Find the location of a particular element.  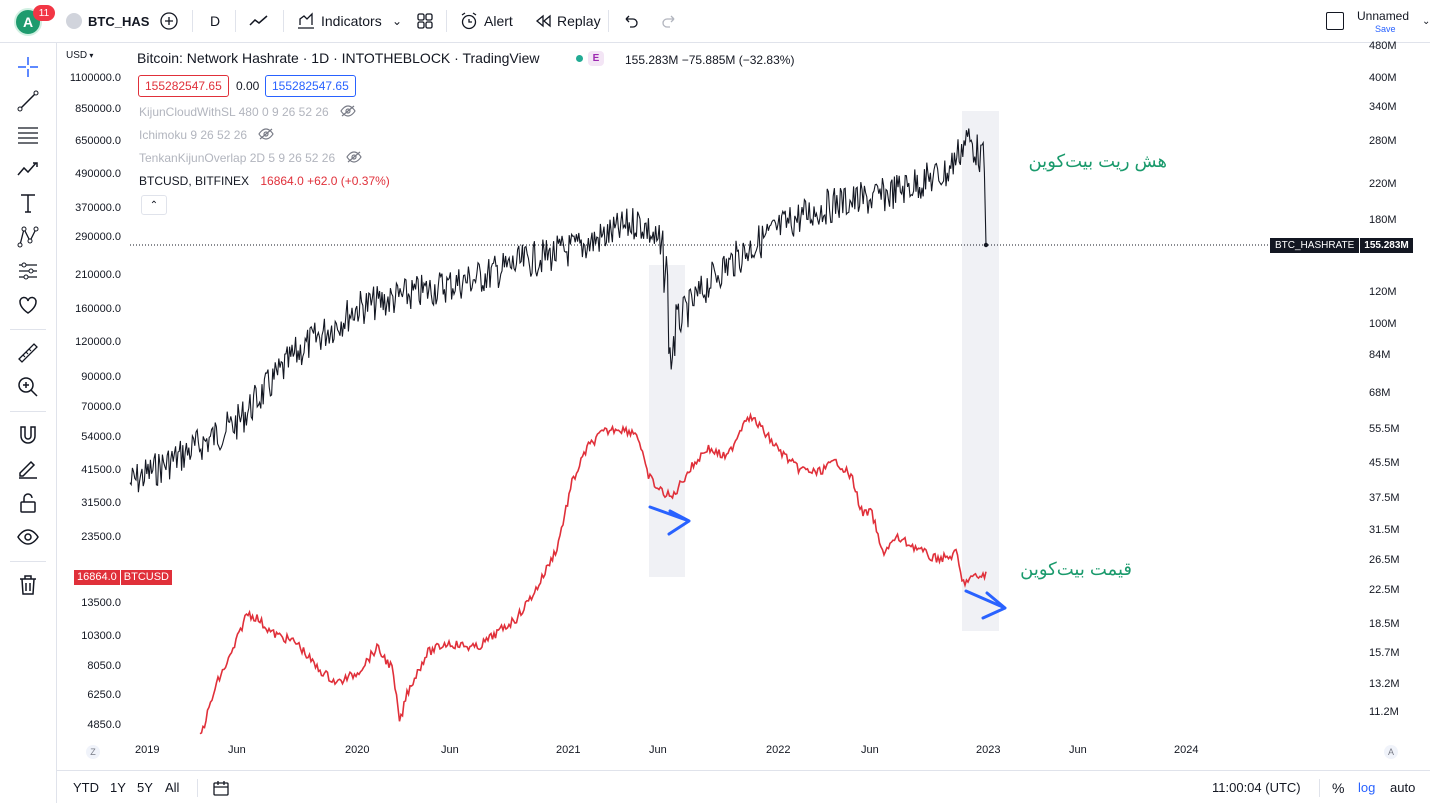

time-axis: 2019 Jun 2020 Jun 2021 Jun 2022 Jun 2023 Jun 2024 is located at coordinates (743, 751).